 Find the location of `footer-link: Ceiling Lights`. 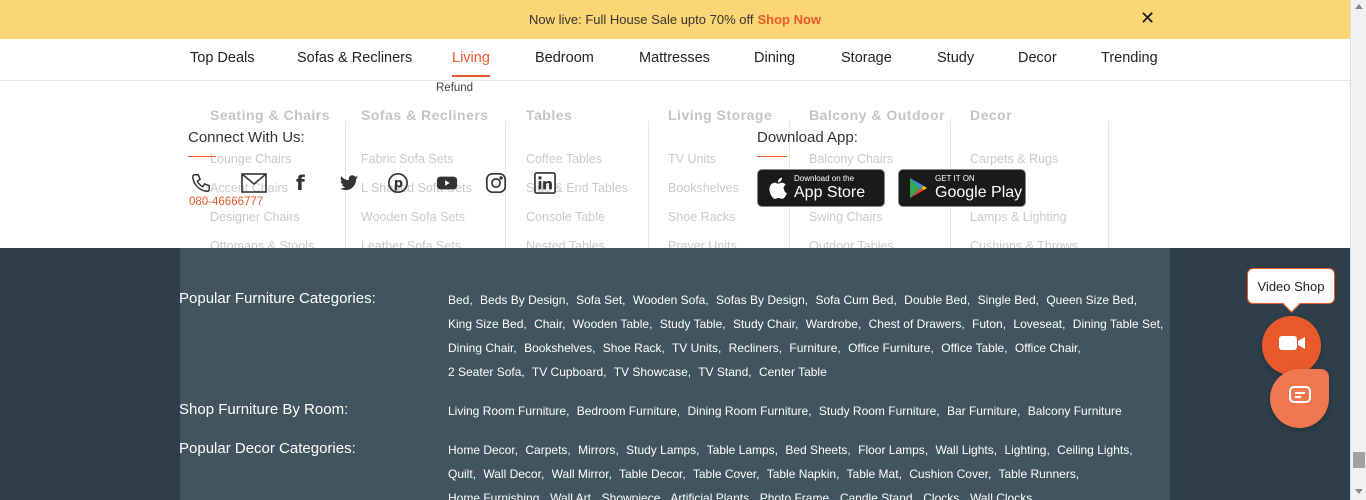

footer-link: Ceiling Lights is located at coordinates (1093, 450).